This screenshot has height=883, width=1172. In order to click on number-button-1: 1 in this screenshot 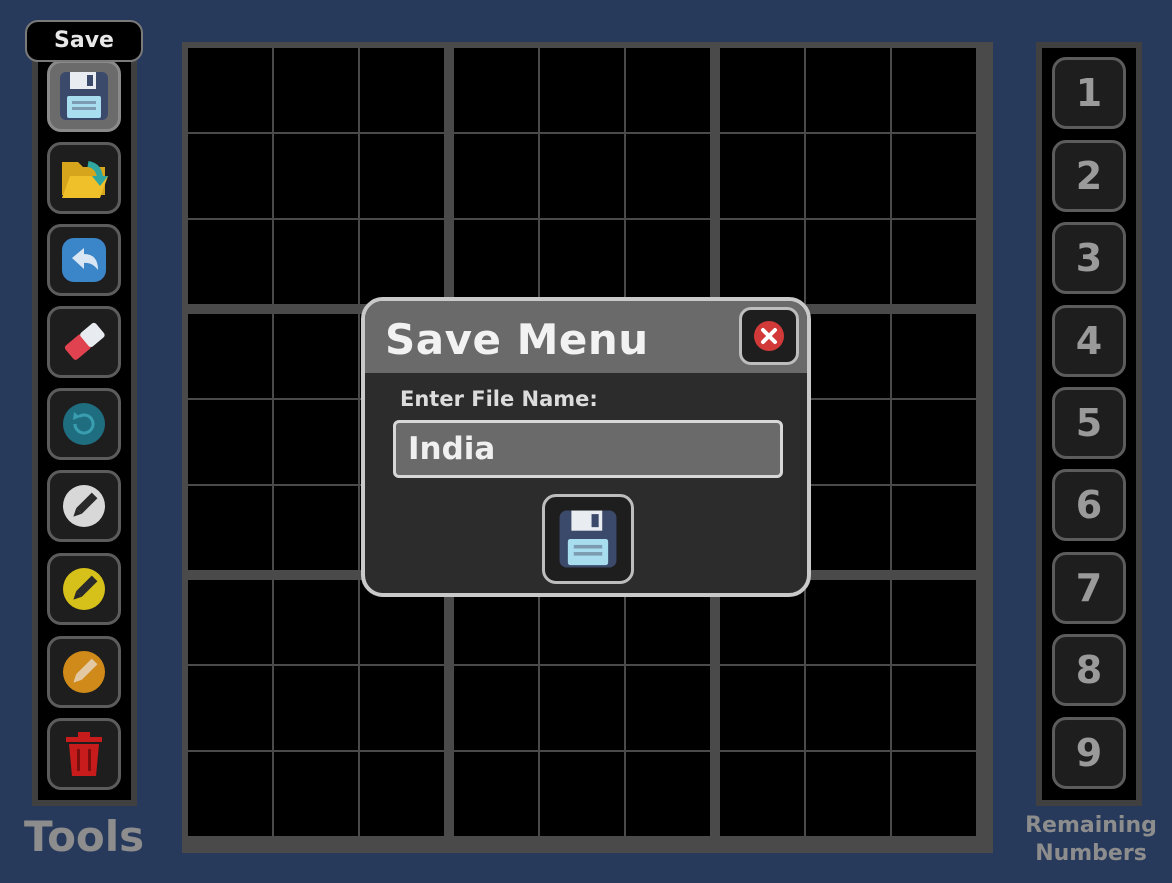, I will do `click(1089, 93)`.